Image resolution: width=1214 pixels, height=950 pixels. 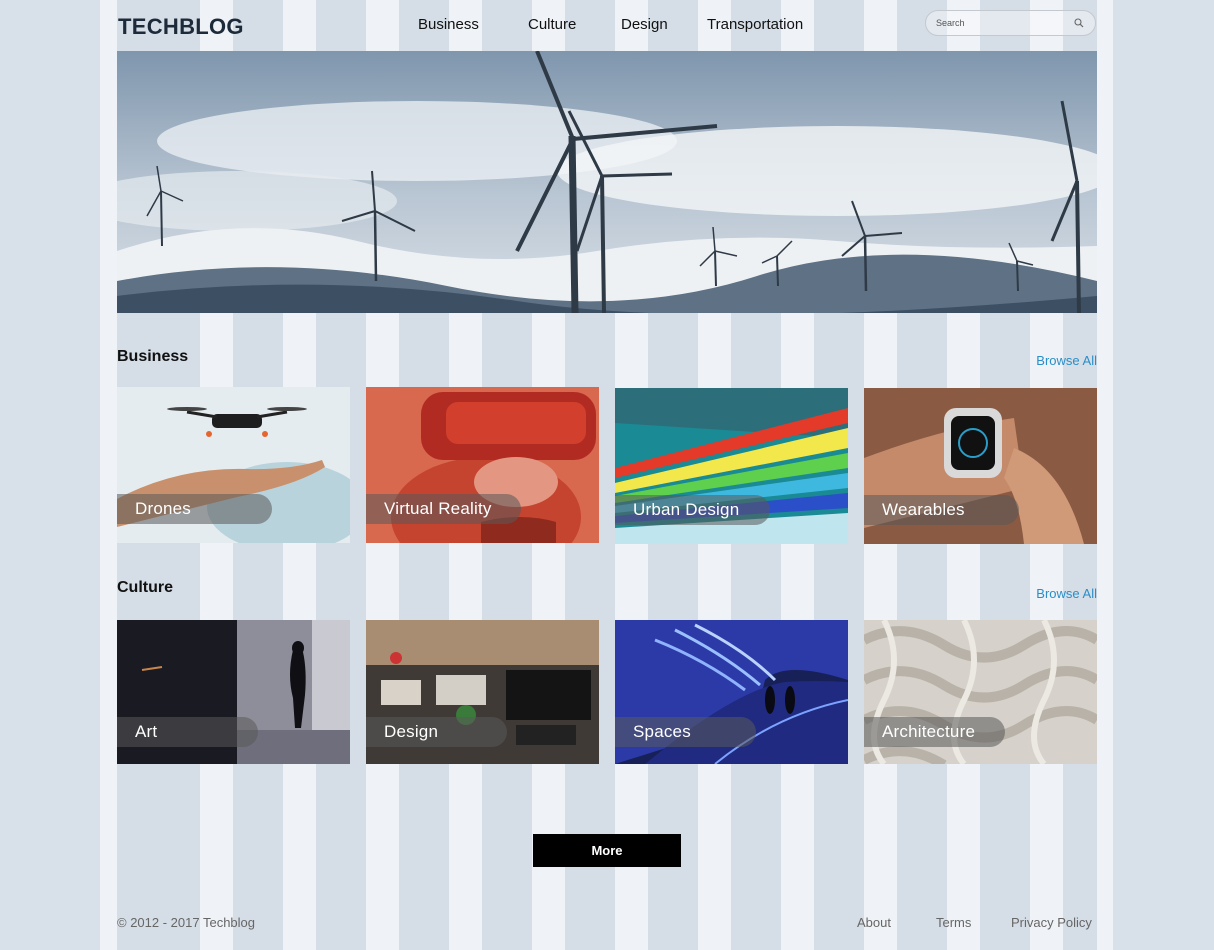 I want to click on card-architecture: Architecture, so click(x=980, y=692).